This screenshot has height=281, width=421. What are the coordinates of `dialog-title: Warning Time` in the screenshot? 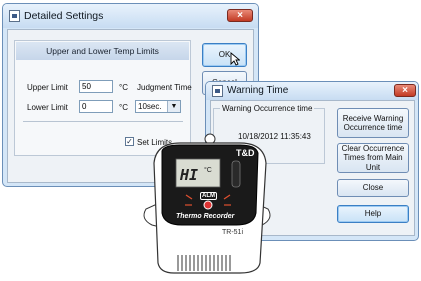 It's located at (258, 90).